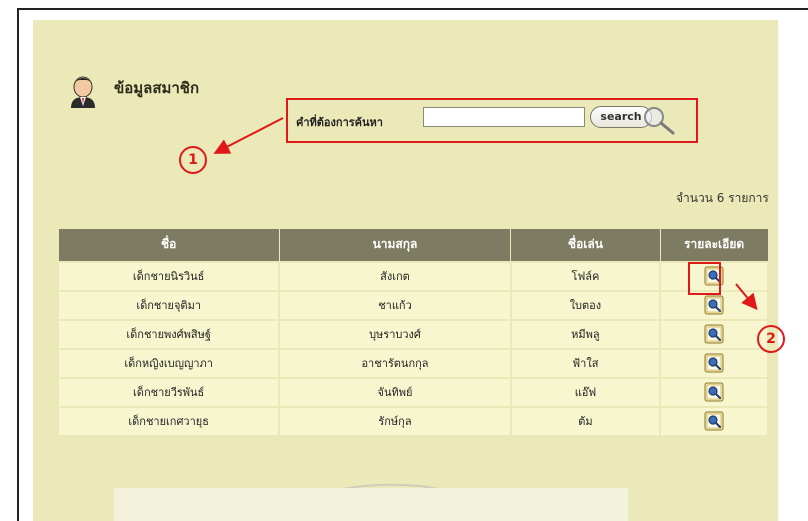 The image size is (808, 521). What do you see at coordinates (371, 504) in the screenshot?
I see `footer-box` at bounding box center [371, 504].